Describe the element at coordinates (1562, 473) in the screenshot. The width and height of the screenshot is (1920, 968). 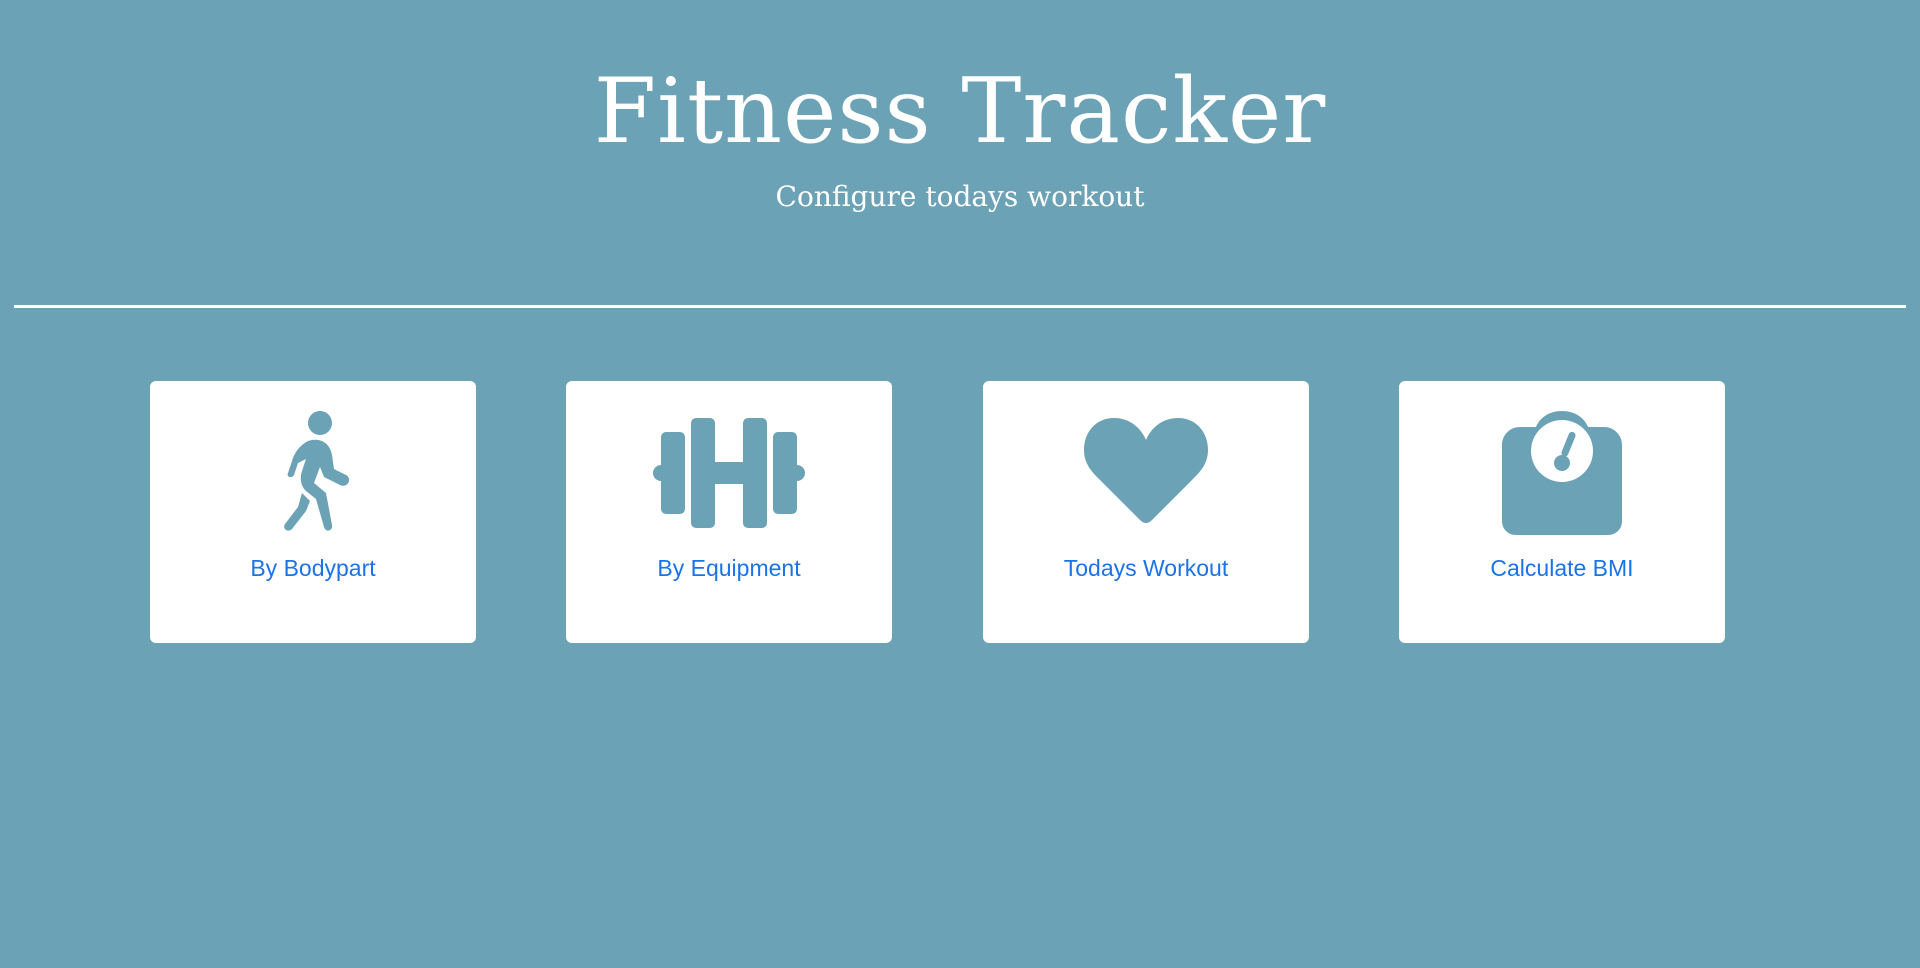
I see `weight-scale-icon` at that location.